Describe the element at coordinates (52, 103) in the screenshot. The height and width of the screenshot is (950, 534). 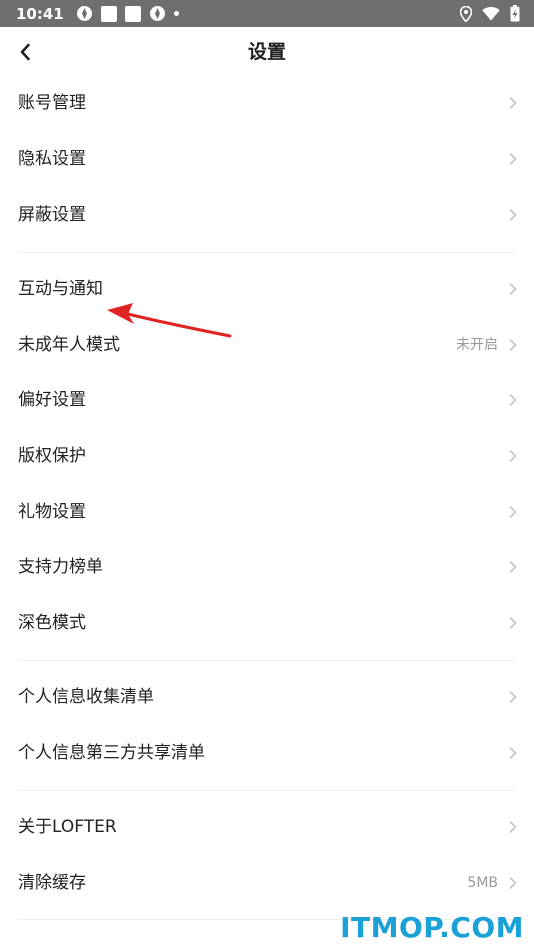
I see `settings-item-label: 账号管理` at that location.